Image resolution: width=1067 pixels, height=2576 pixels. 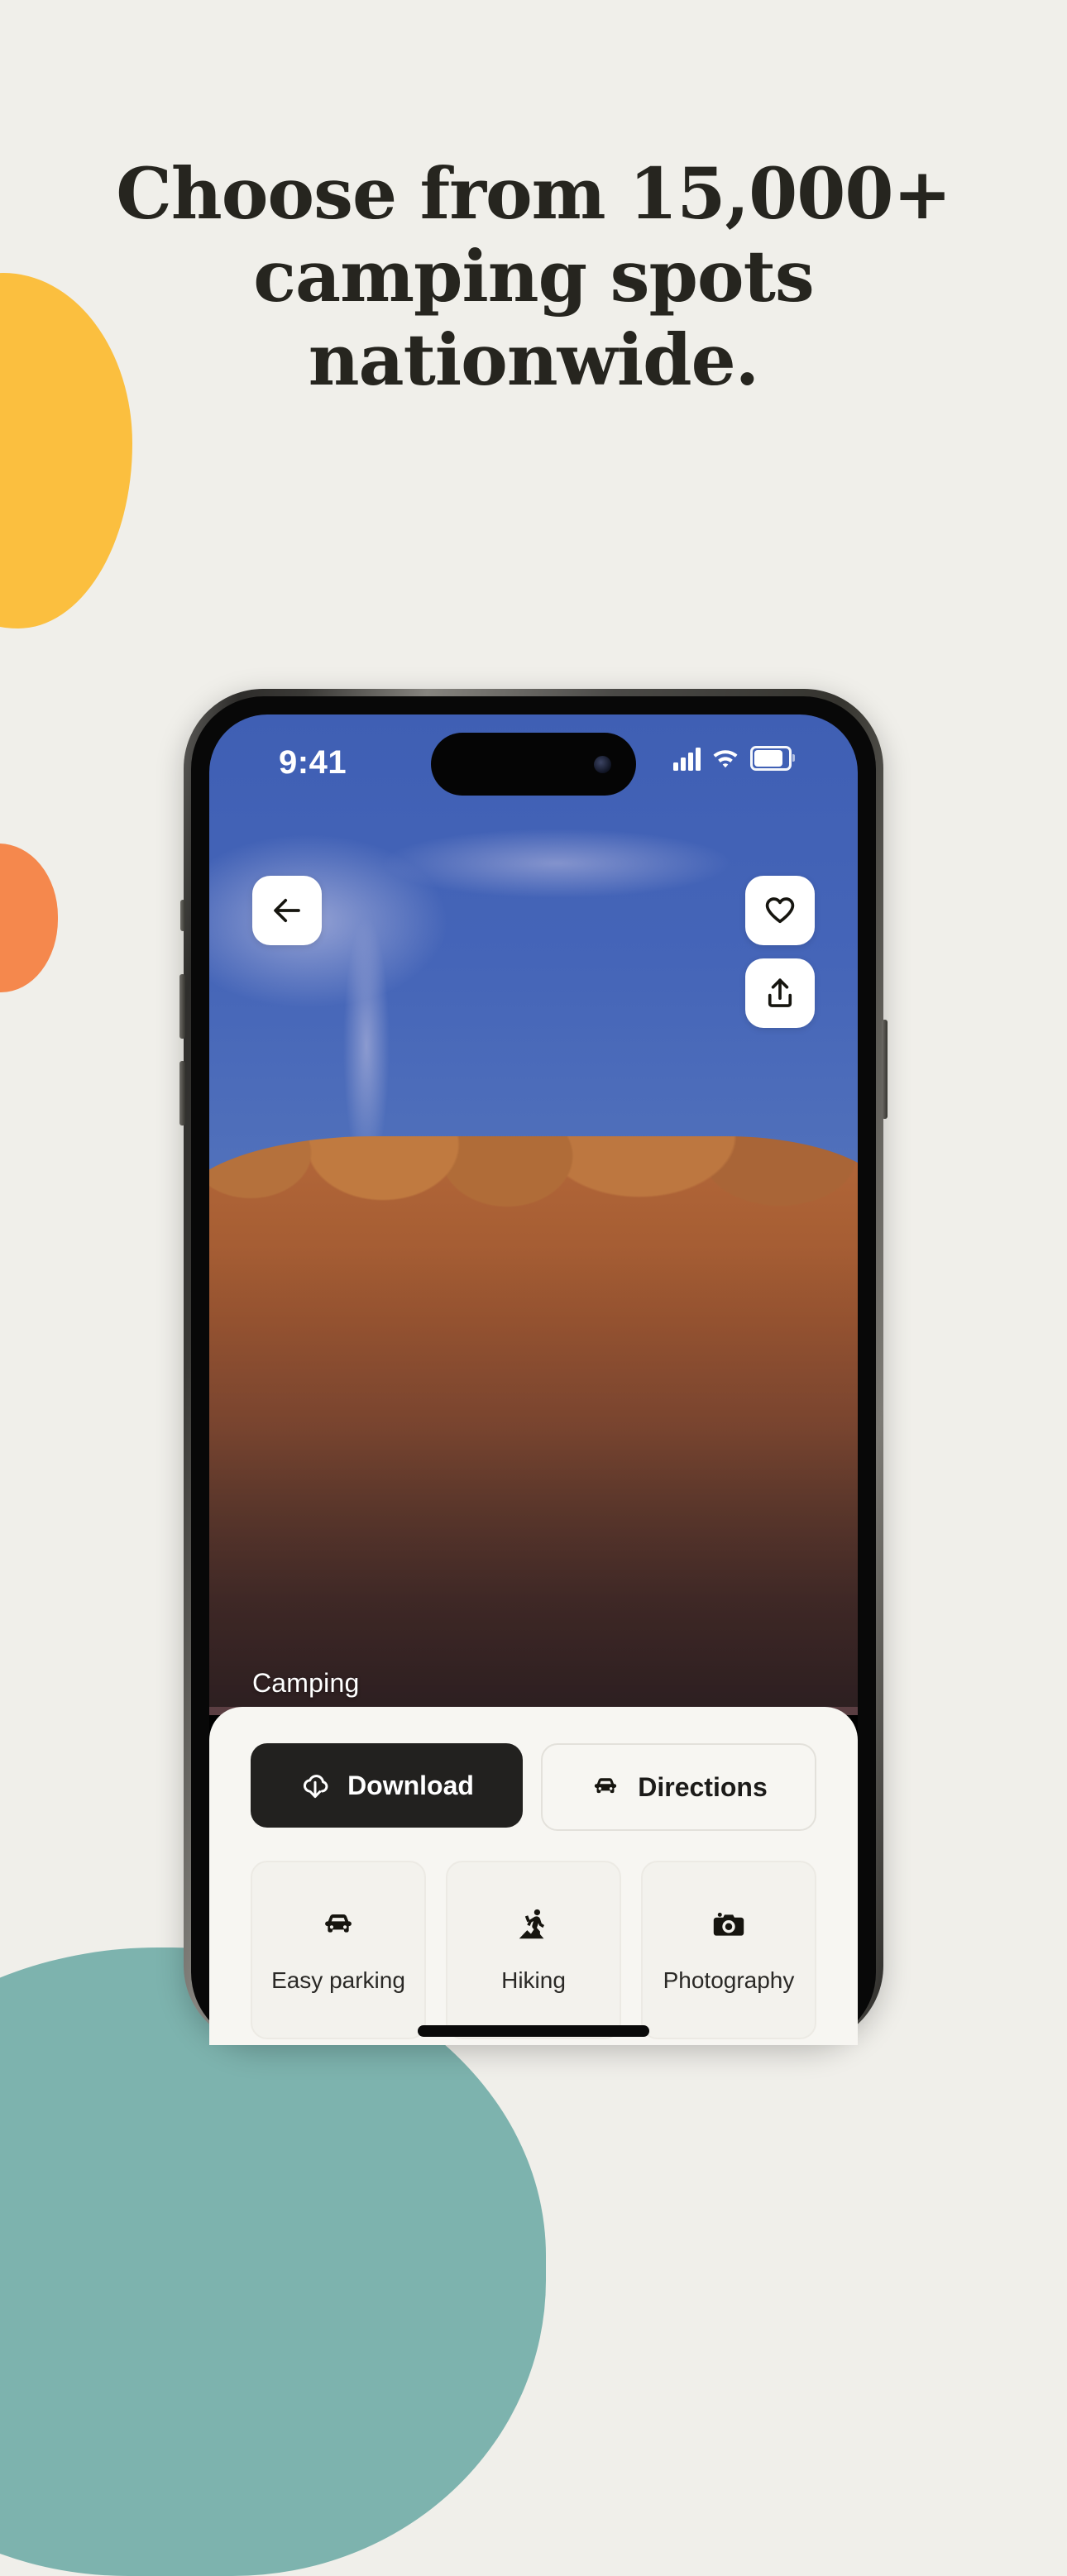 What do you see at coordinates (315, 1785) in the screenshot?
I see `cloud-download-icon` at bounding box center [315, 1785].